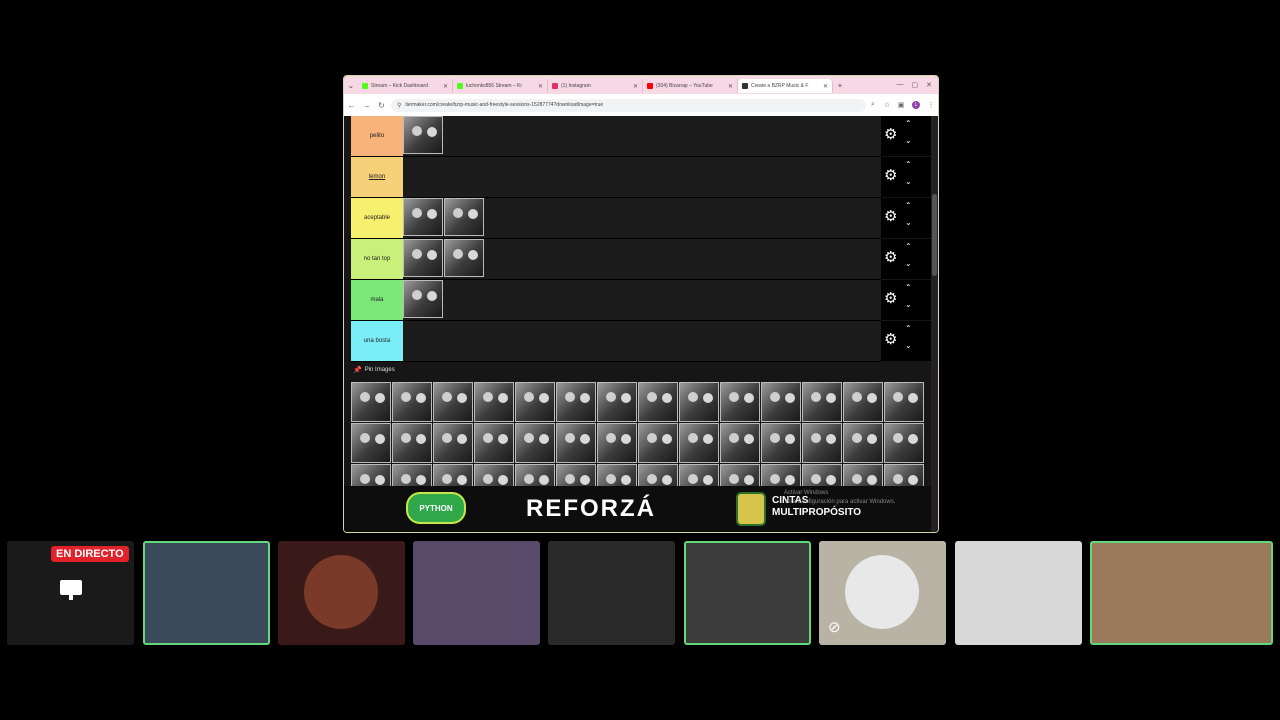  What do you see at coordinates (381, 105) in the screenshot?
I see `reload-icon: ↻` at bounding box center [381, 105].